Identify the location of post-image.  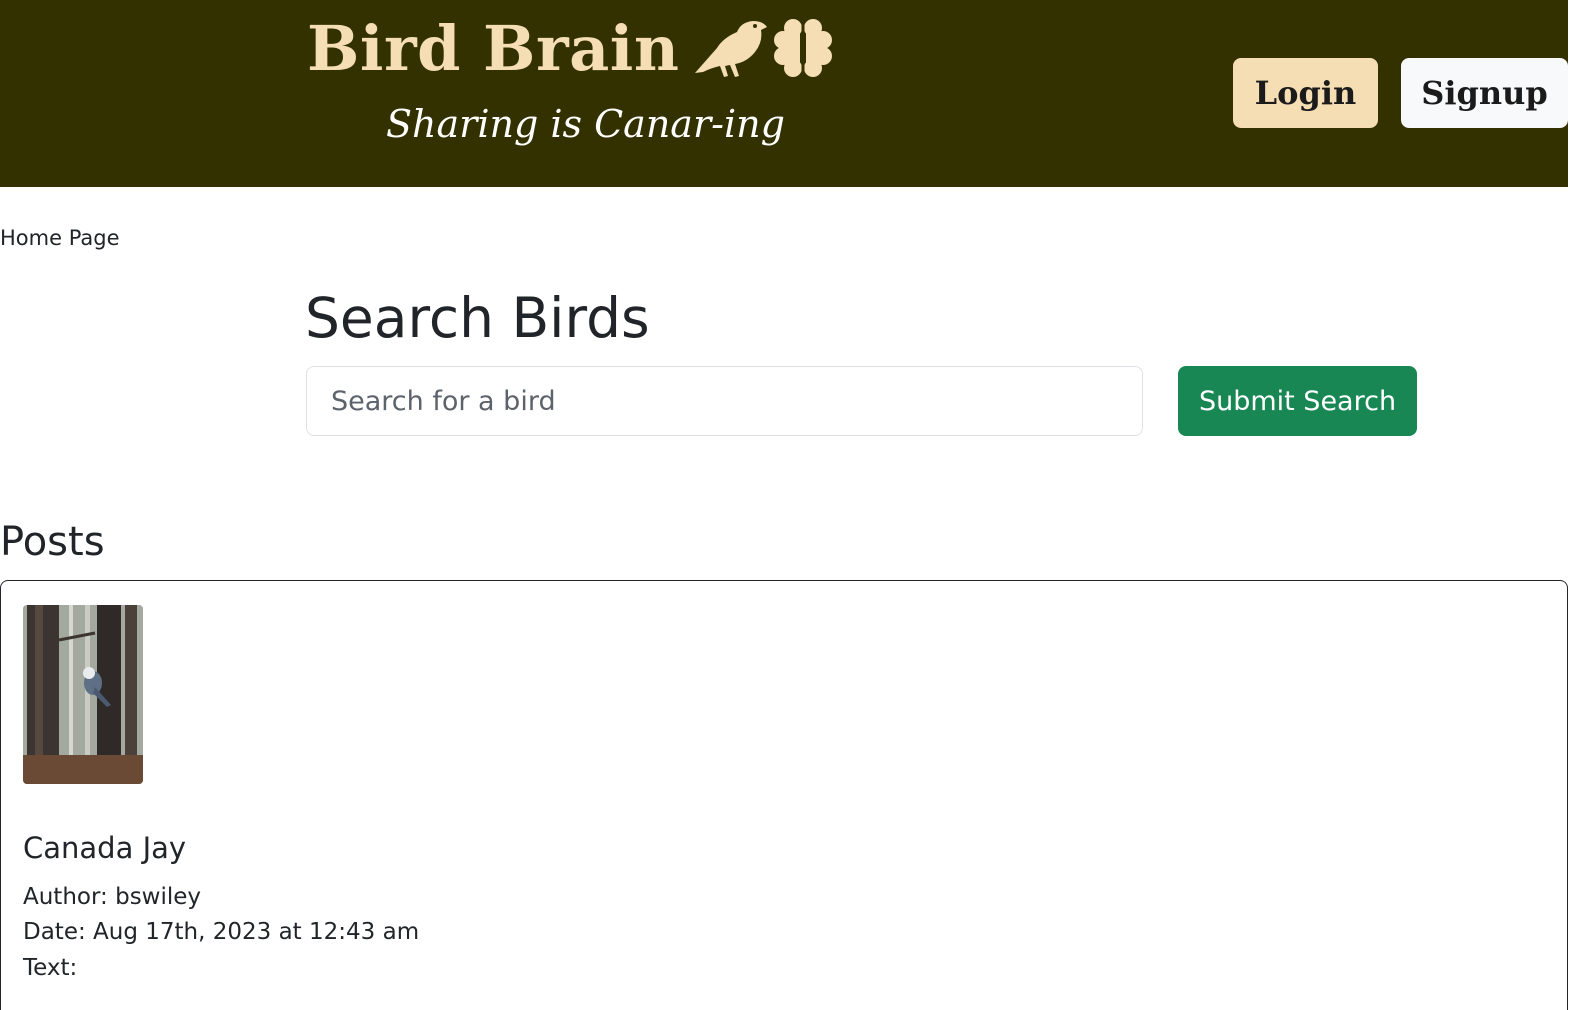
(83, 694).